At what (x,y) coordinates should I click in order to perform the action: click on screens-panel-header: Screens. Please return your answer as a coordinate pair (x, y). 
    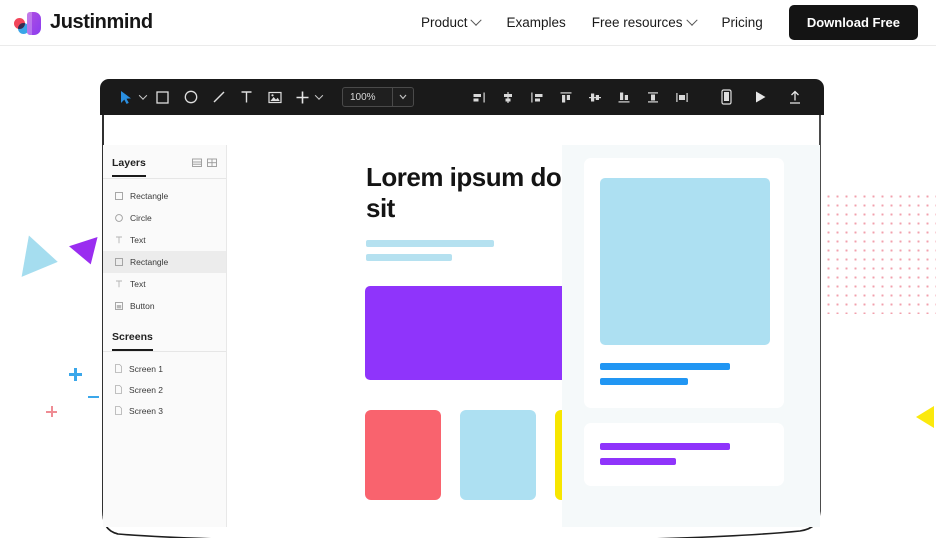
    Looking at the image, I should click on (164, 334).